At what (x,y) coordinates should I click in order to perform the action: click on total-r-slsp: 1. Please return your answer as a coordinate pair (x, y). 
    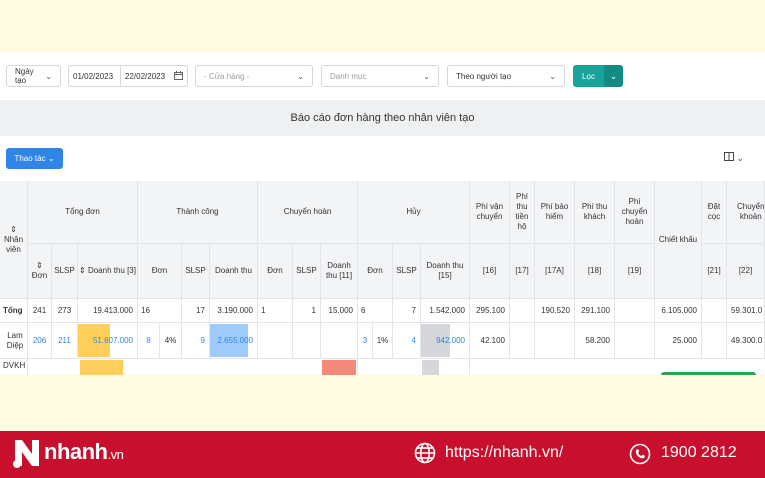
    Looking at the image, I should click on (307, 311).